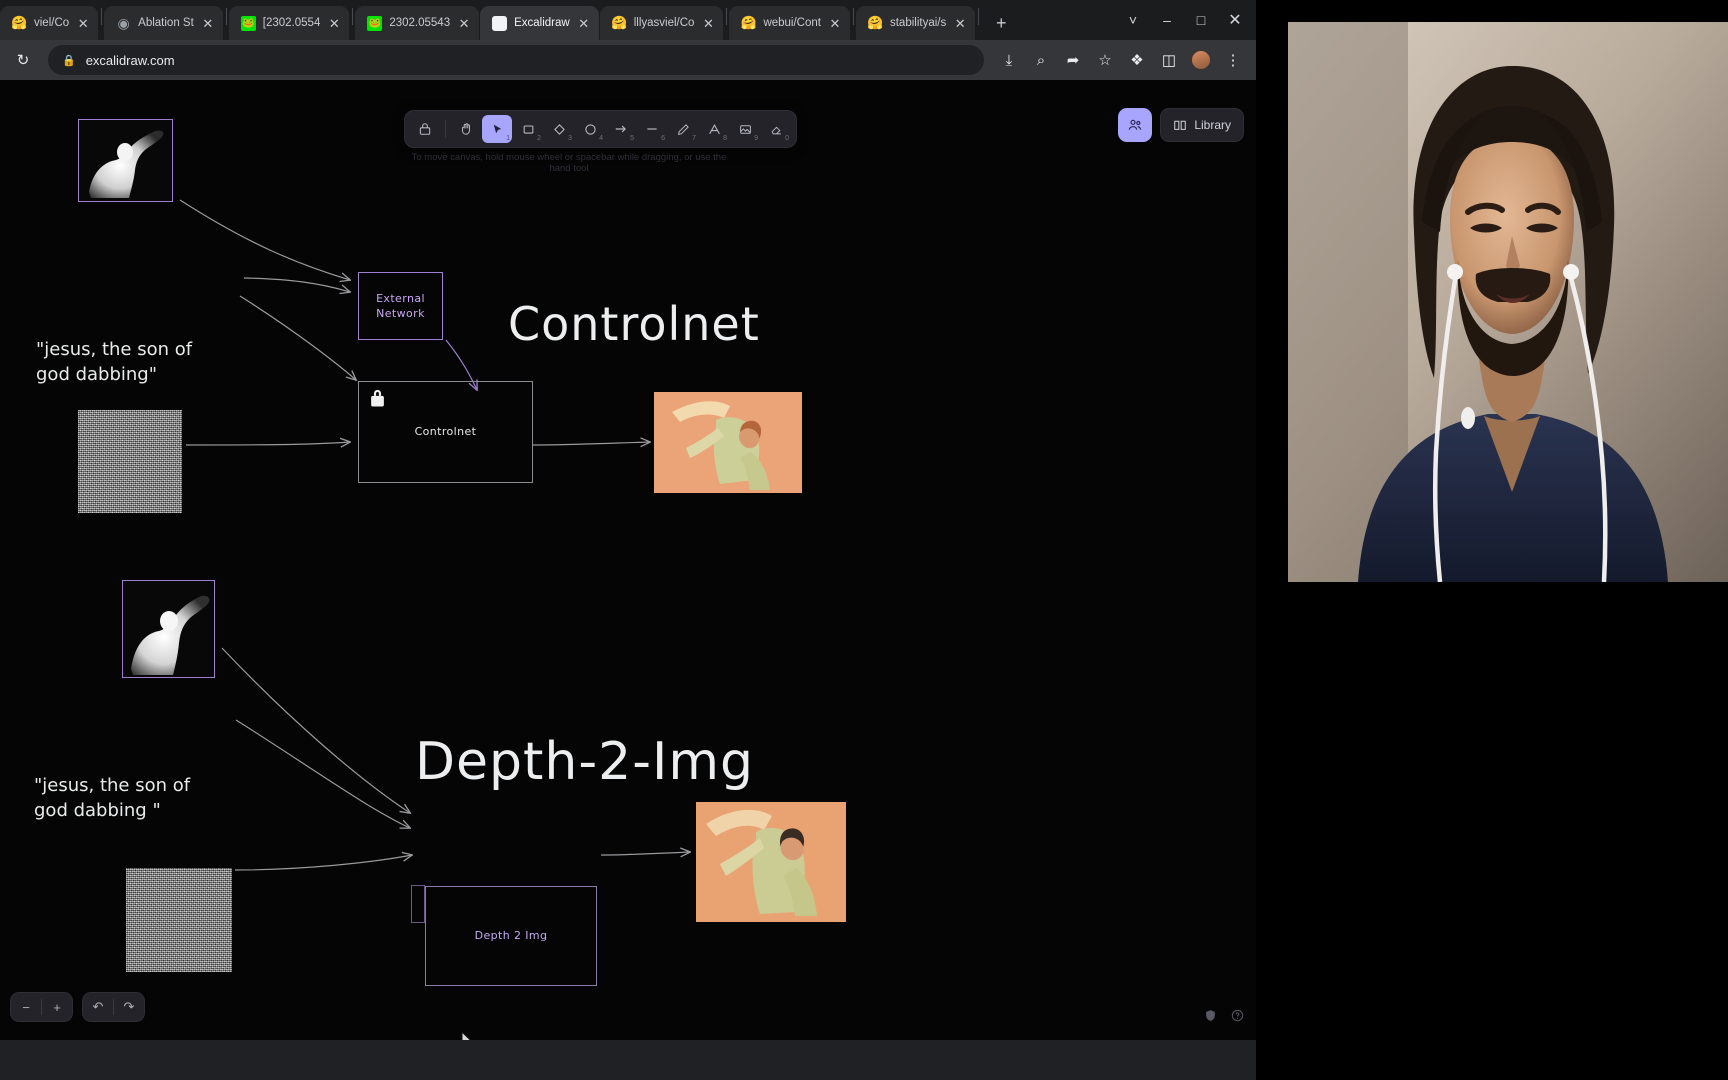  Describe the element at coordinates (466, 129) in the screenshot. I see `hand-tool` at that location.